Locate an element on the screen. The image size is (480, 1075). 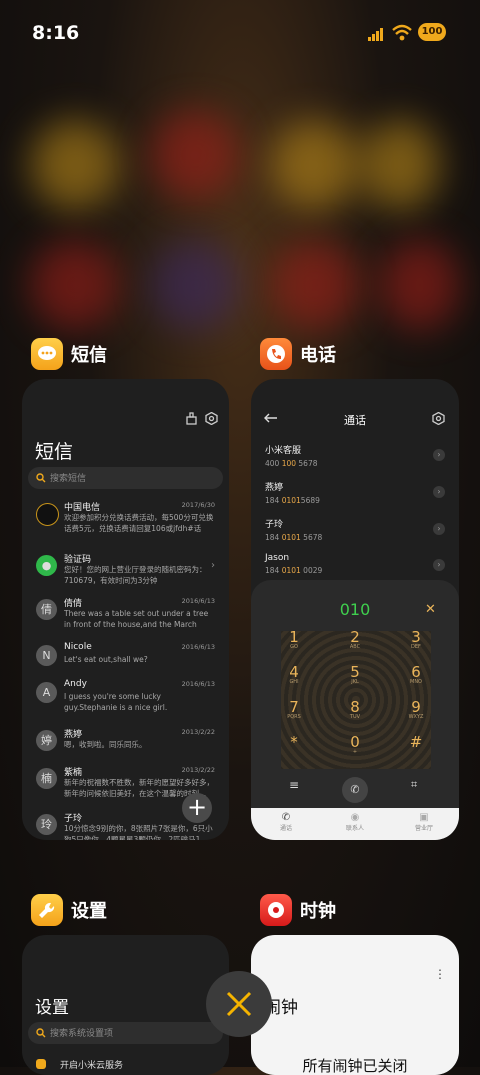
dial-key: # is located at coordinates (416, 750).